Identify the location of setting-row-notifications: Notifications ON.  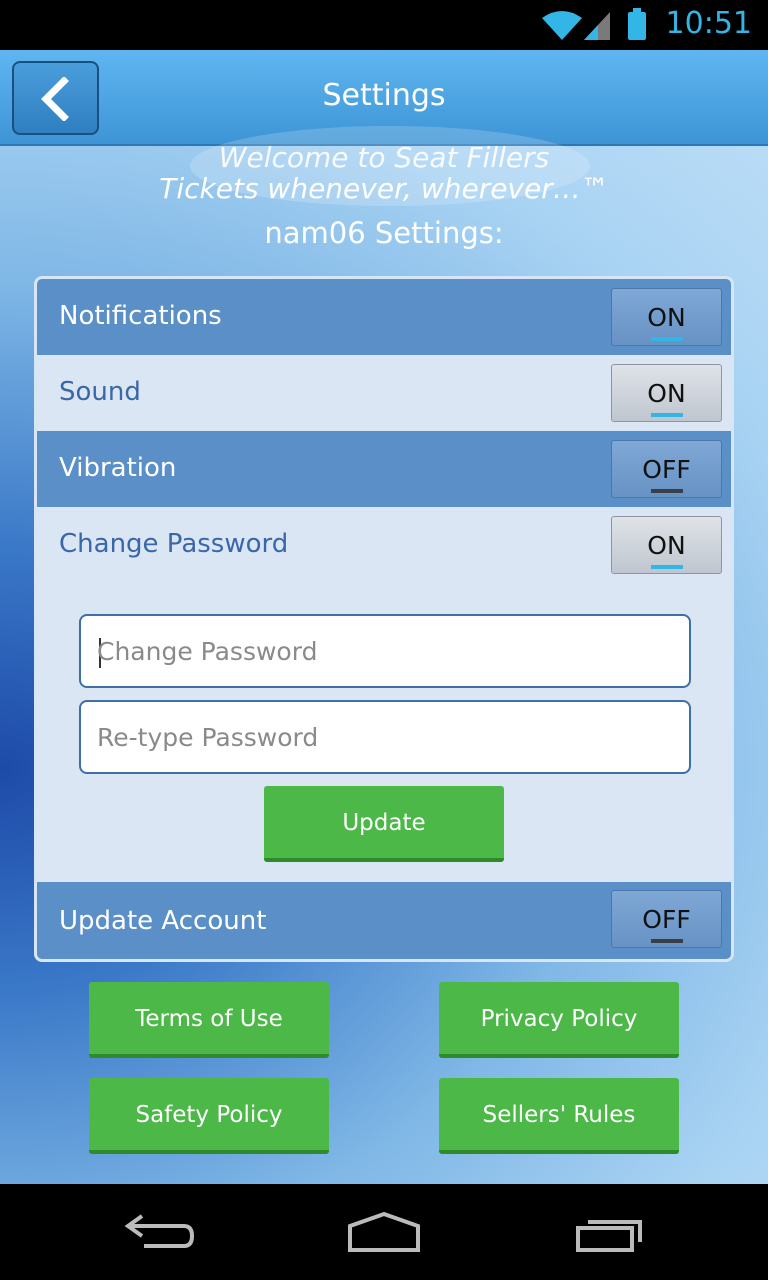
(384, 317).